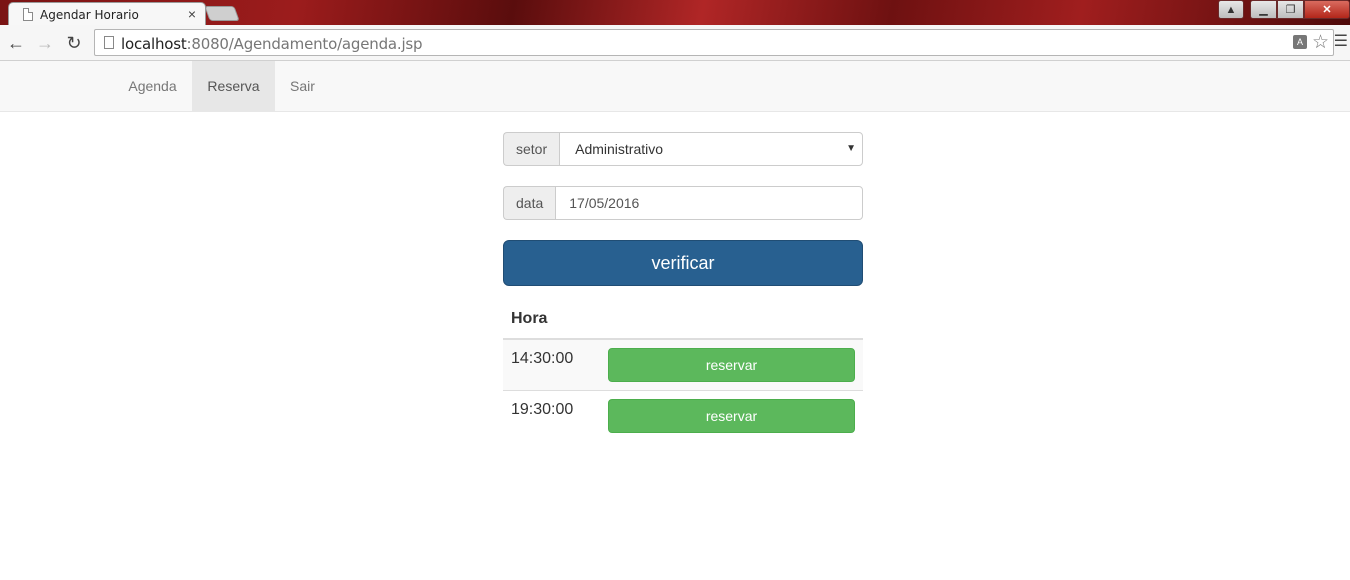 The height and width of the screenshot is (580, 1350). What do you see at coordinates (851, 148) in the screenshot?
I see `dropdown-caret-icon: ▼` at bounding box center [851, 148].